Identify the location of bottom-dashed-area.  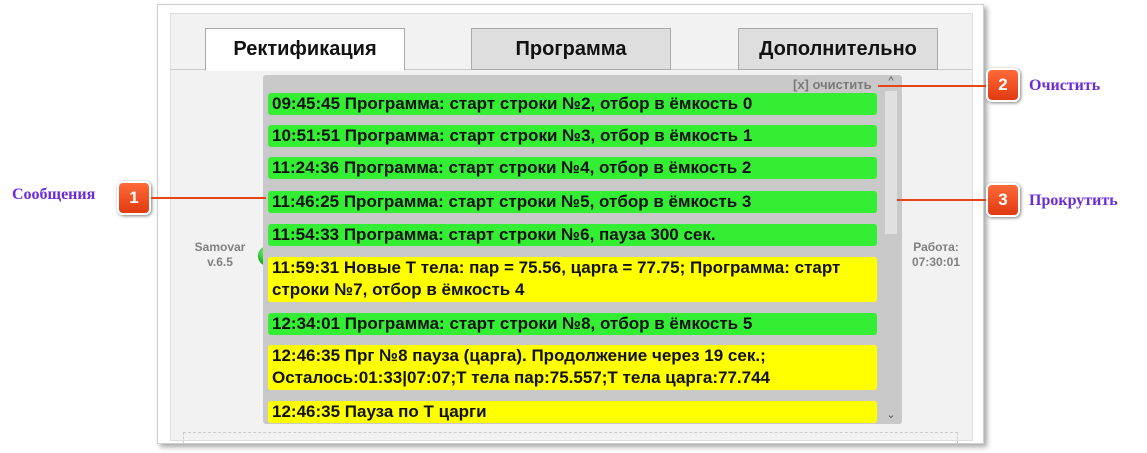
(570, 438).